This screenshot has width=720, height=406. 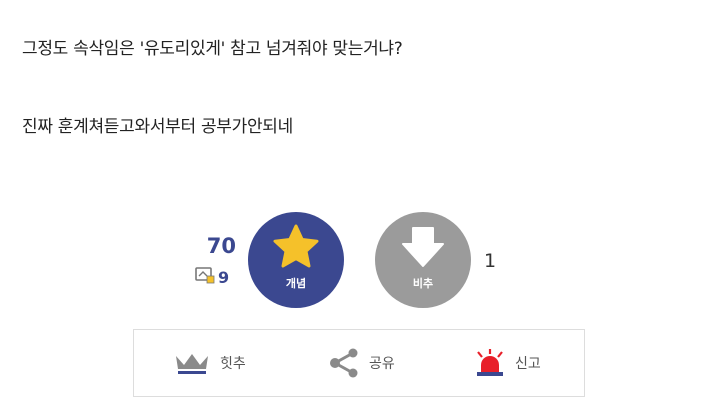 I want to click on share-label: 공유, so click(x=382, y=364).